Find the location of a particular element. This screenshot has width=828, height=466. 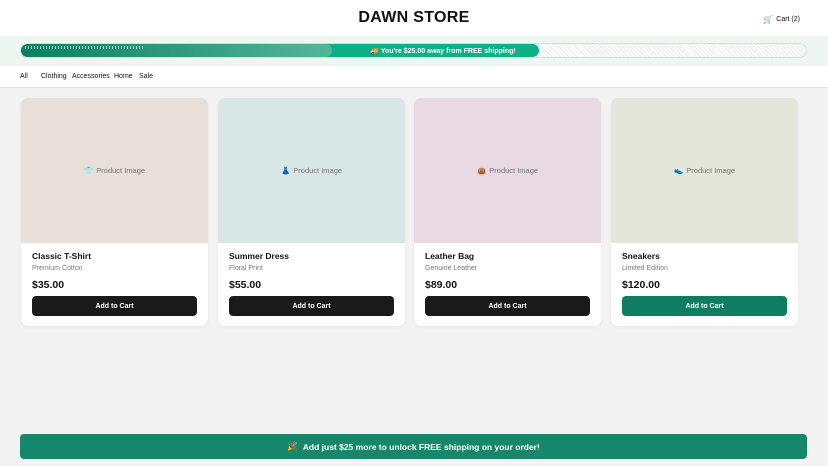

product-image: 👟 Product Image is located at coordinates (704, 170).